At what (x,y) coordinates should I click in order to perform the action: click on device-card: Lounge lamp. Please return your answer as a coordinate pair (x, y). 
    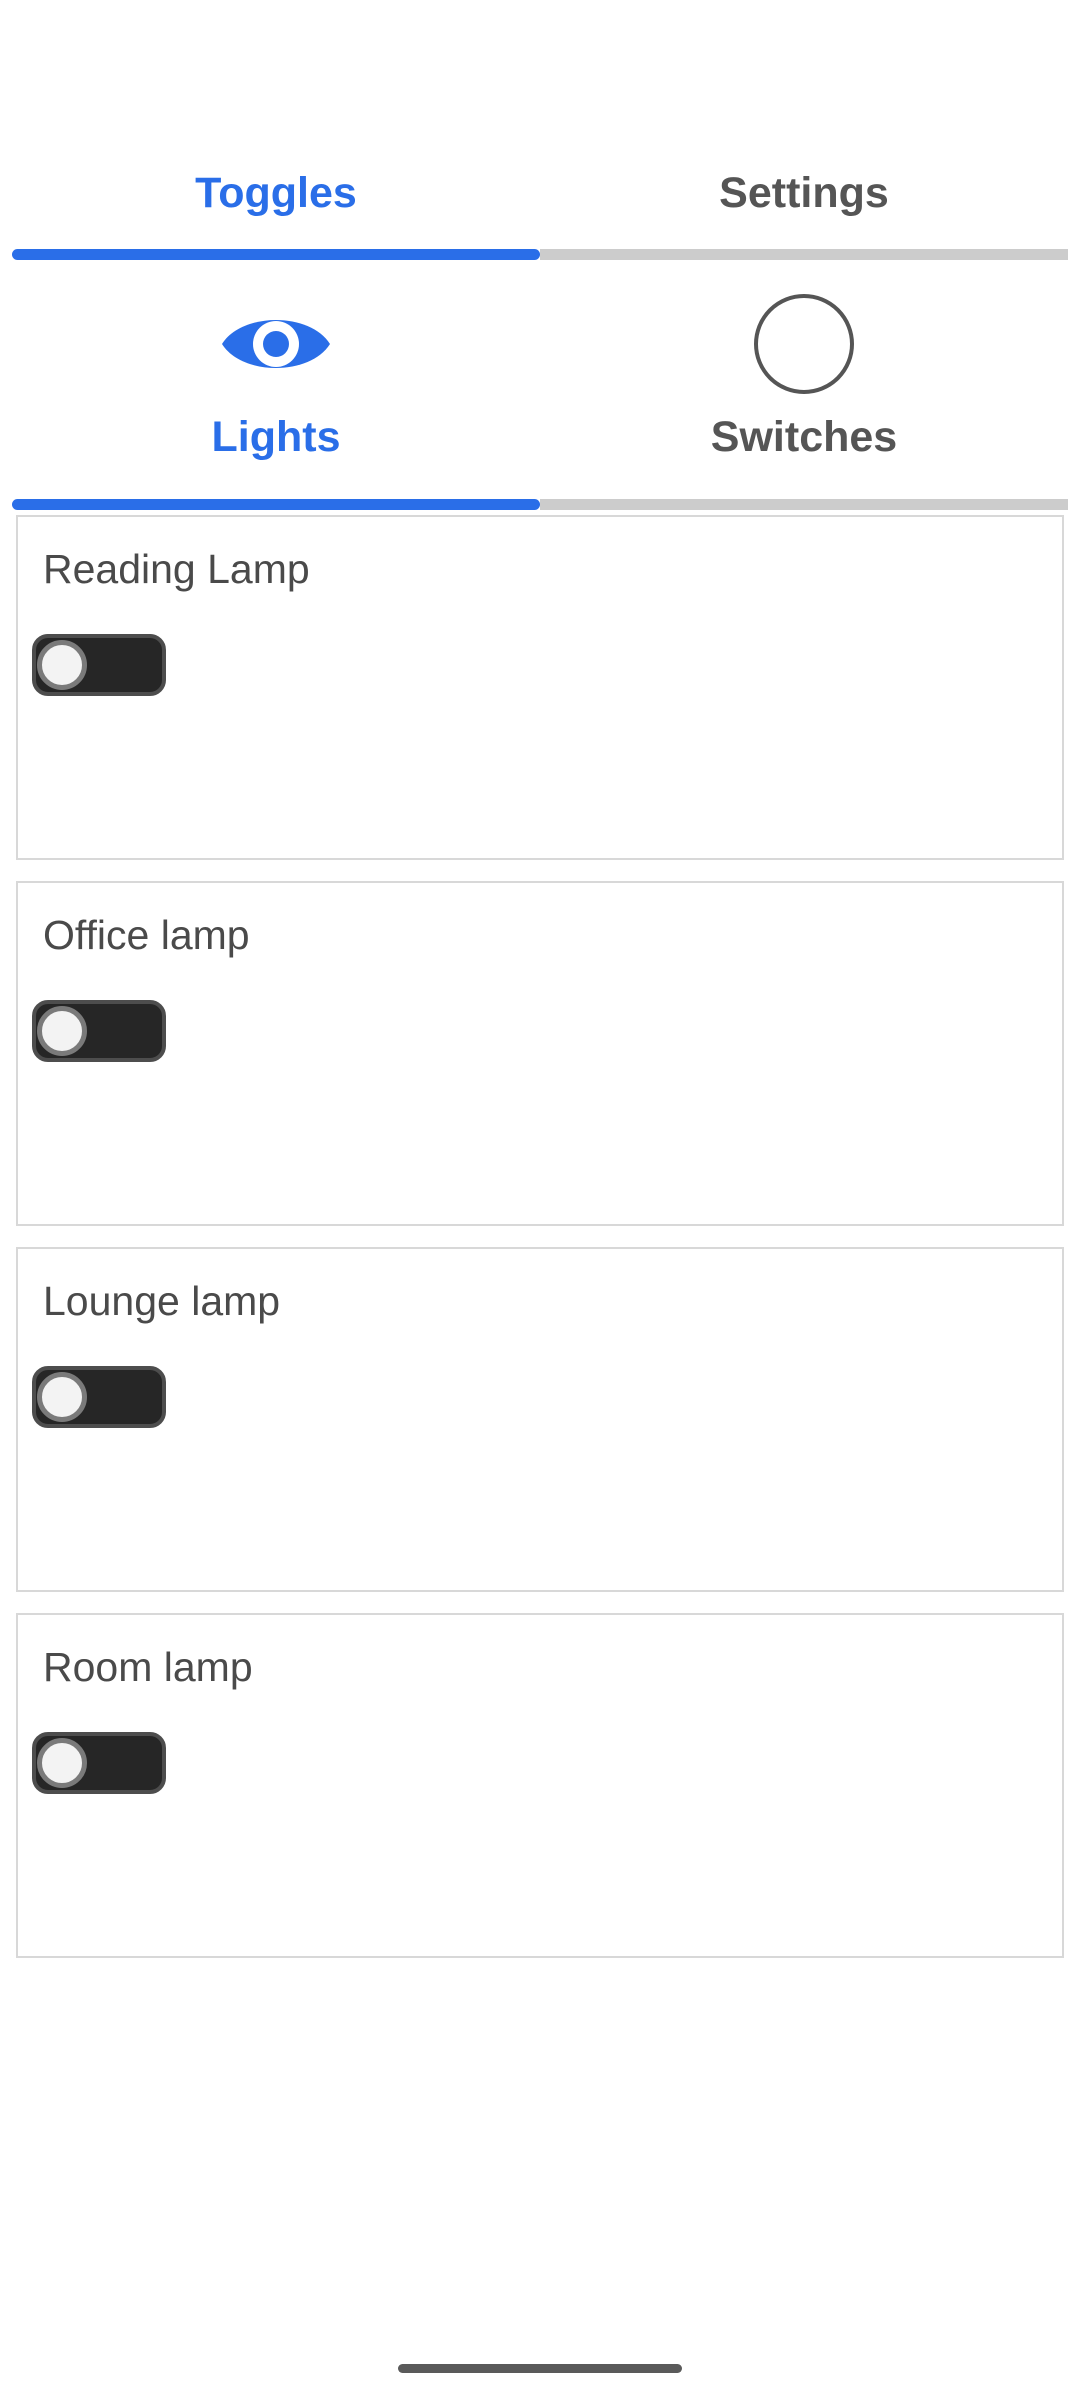
    Looking at the image, I should click on (540, 1419).